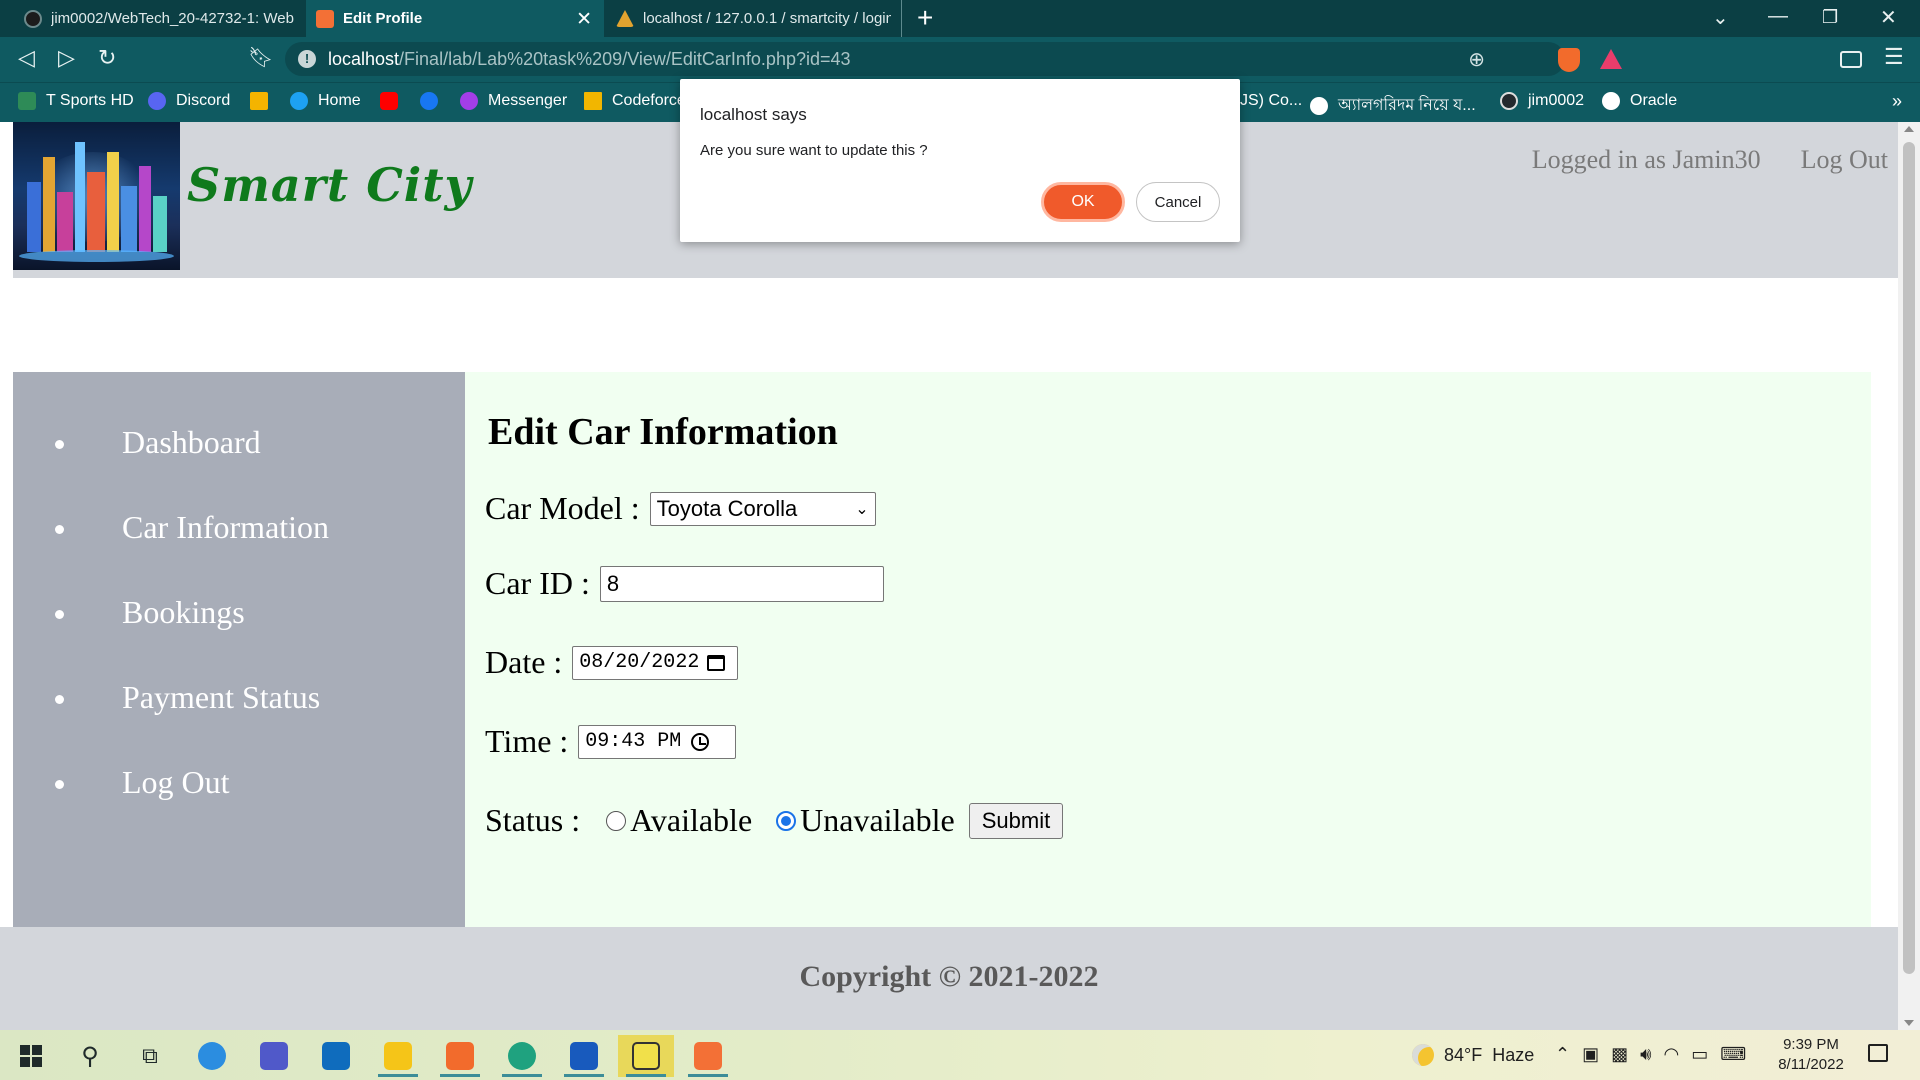  I want to click on bookmark-discord: Discord, so click(189, 101).